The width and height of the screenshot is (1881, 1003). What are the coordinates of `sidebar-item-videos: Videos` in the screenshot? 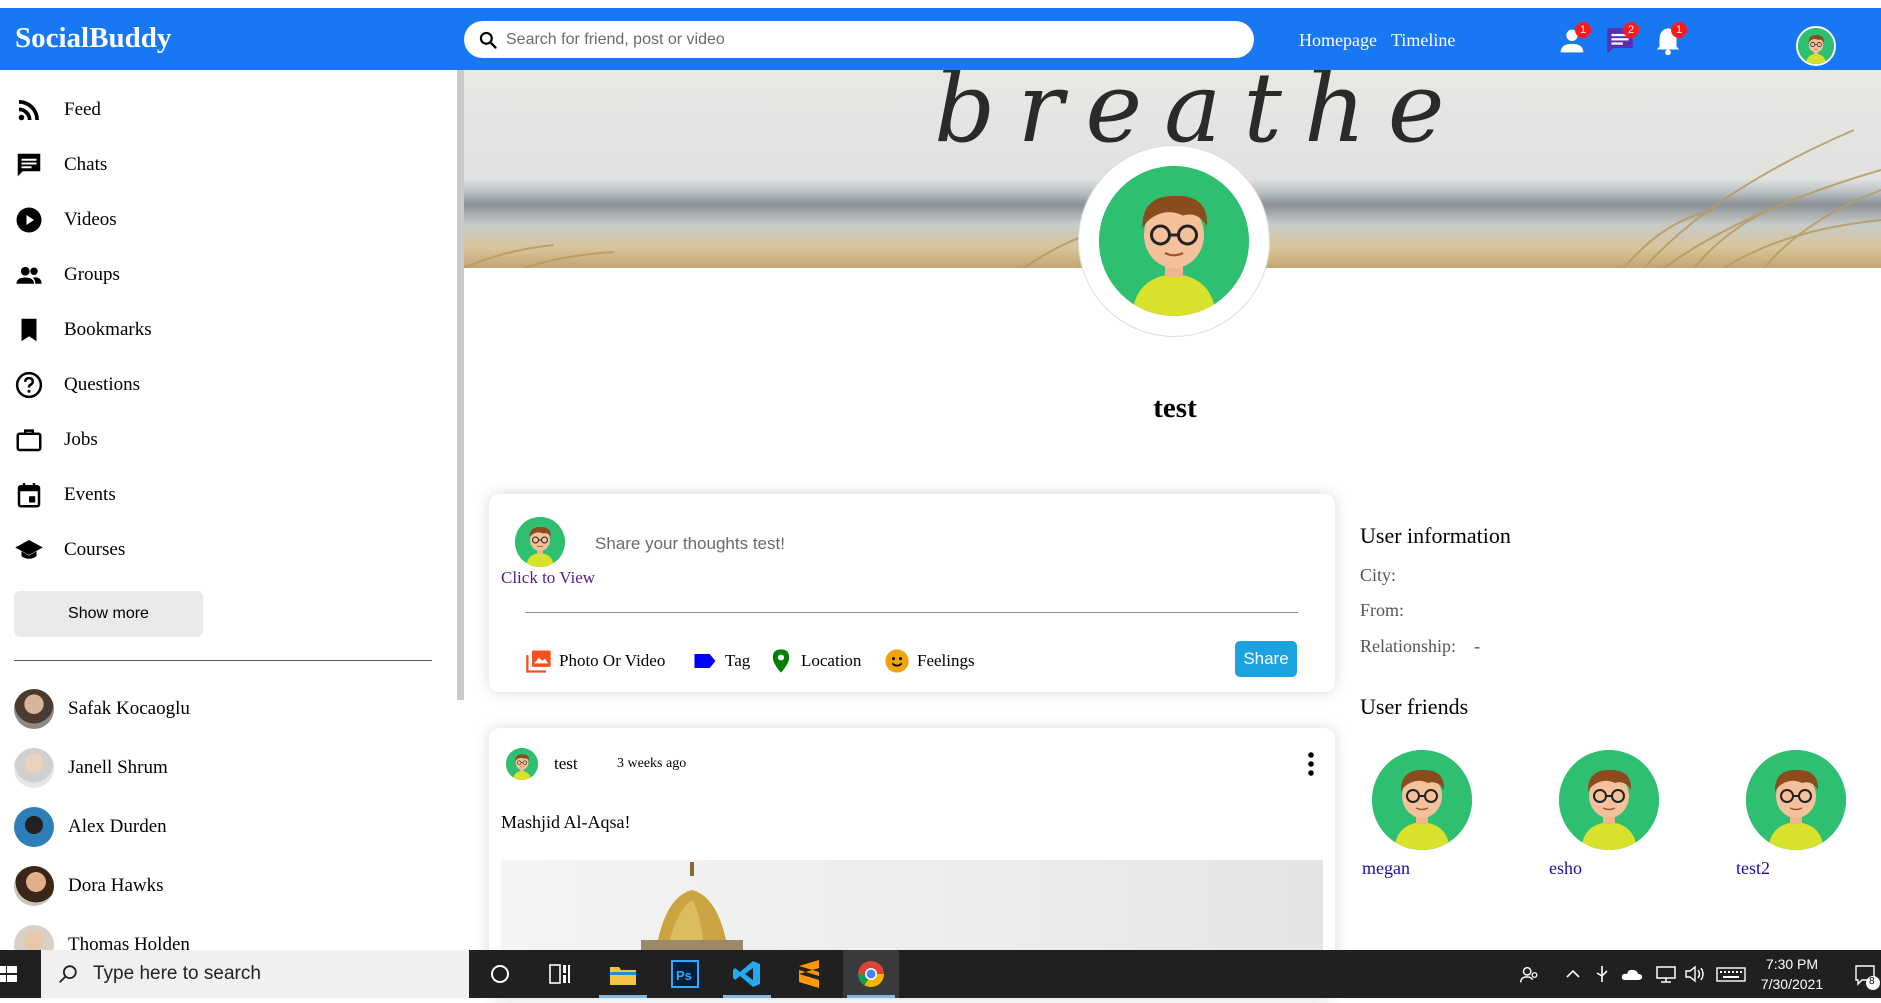 It's located at (65, 220).